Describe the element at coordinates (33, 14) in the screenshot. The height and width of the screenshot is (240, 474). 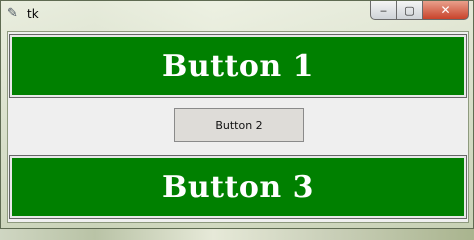
I see `window-title: tk` at that location.